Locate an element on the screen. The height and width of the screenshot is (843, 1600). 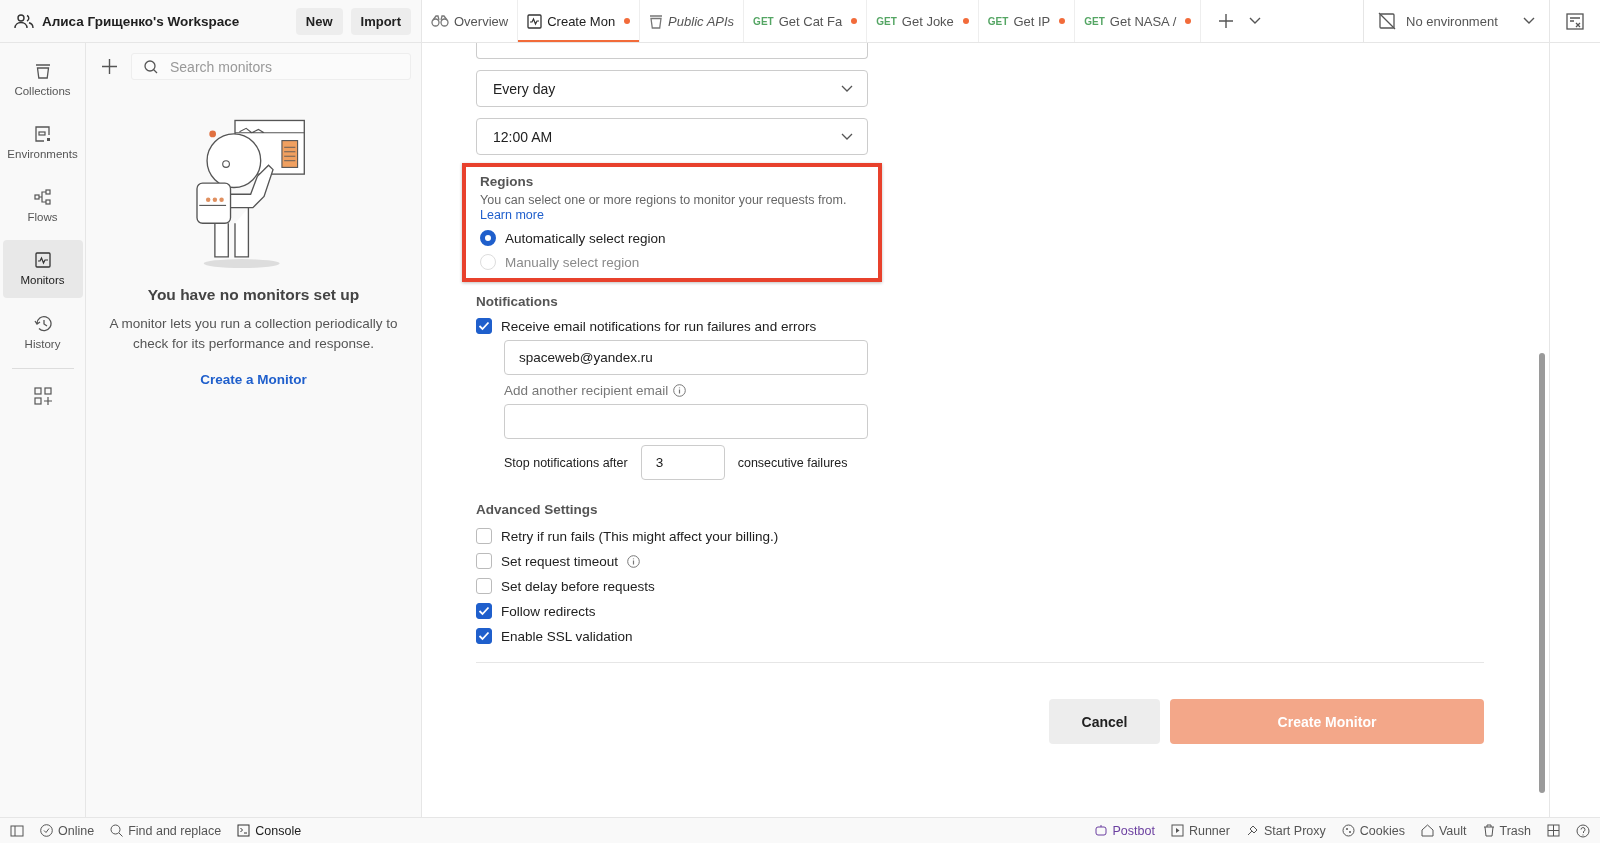
email-field is located at coordinates (686, 421).